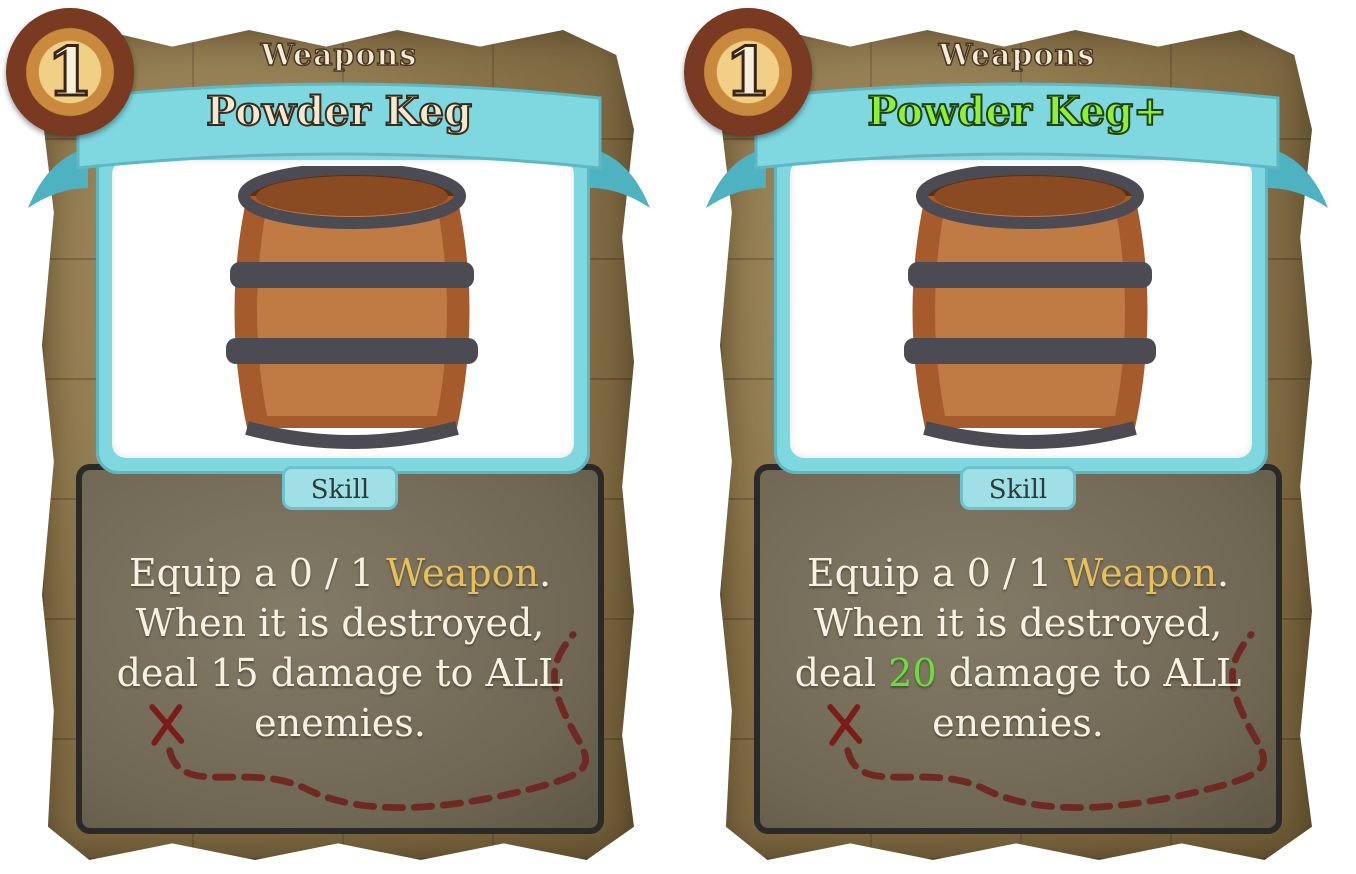 Image resolution: width=1356 pixels, height=874 pixels. Describe the element at coordinates (234, 673) in the screenshot. I see `damage-value: 15` at that location.